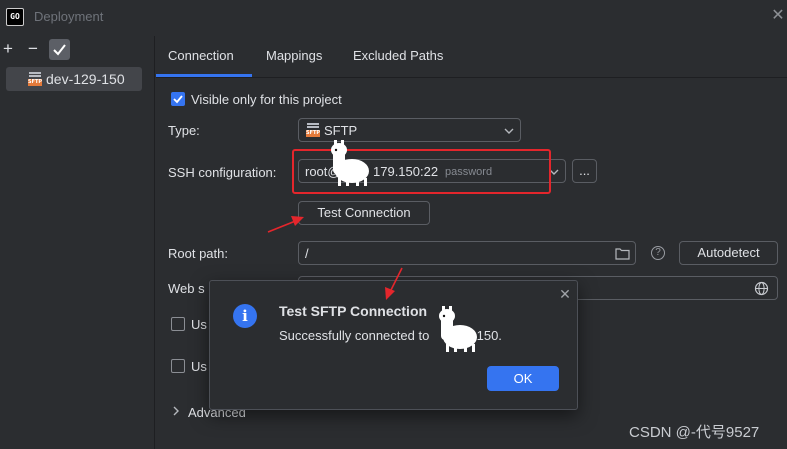  What do you see at coordinates (77, 49) in the screenshot?
I see `server-list-toolbar: + −` at bounding box center [77, 49].